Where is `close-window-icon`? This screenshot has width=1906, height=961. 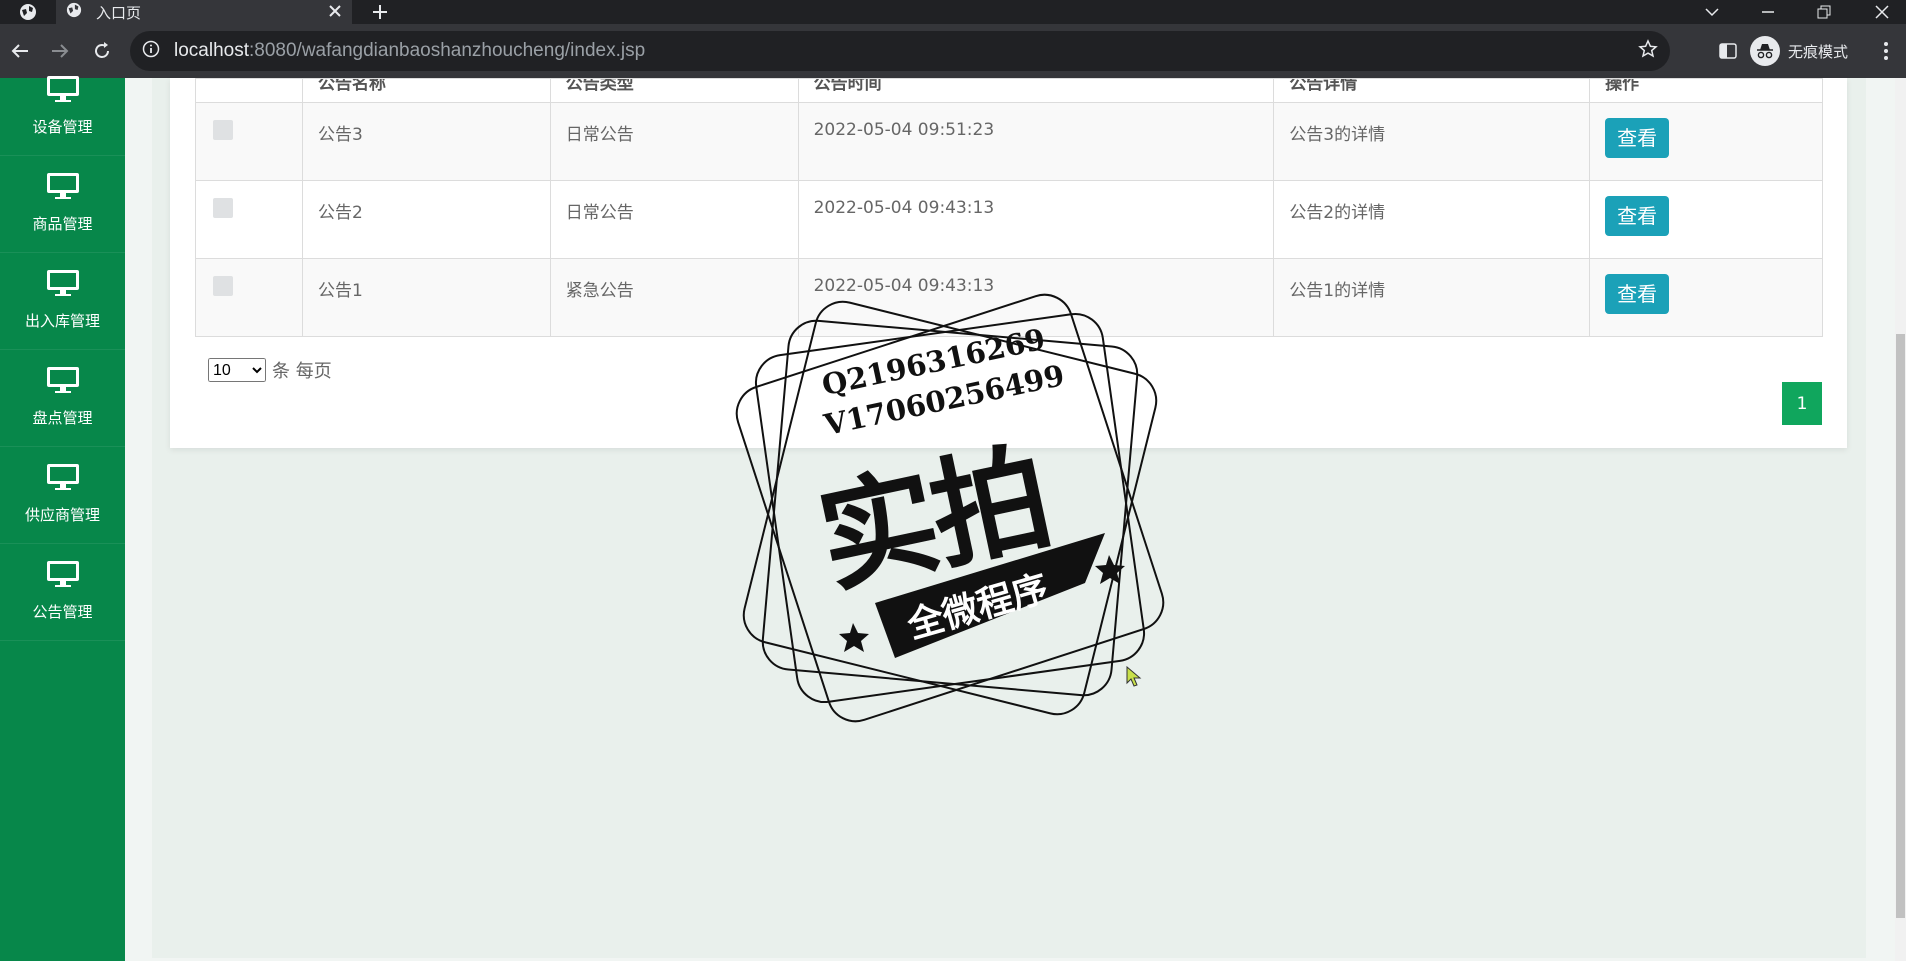
close-window-icon is located at coordinates (1882, 12).